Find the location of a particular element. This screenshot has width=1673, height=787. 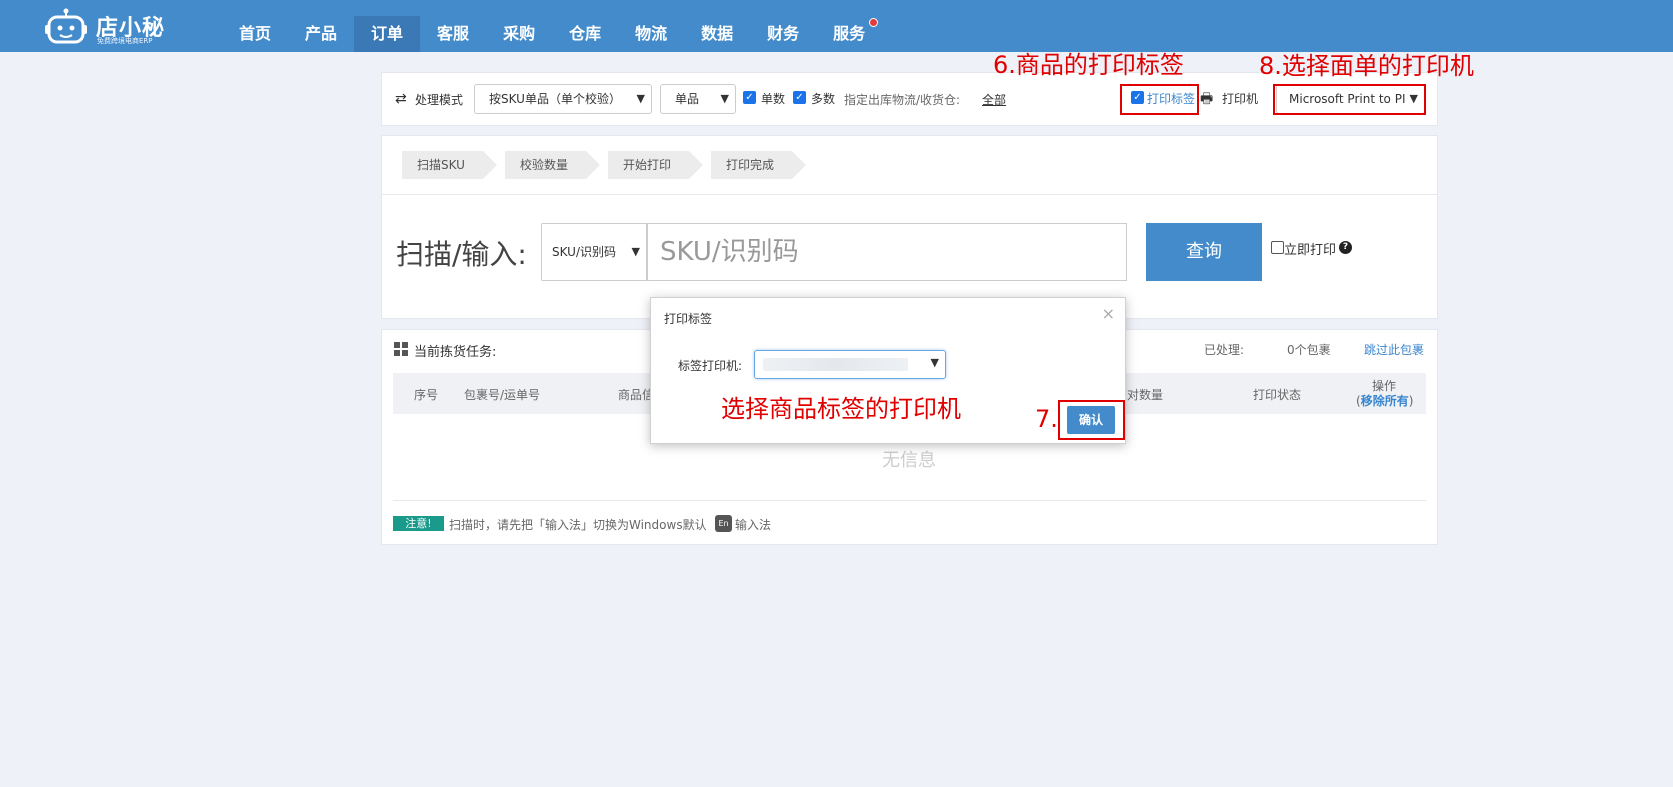

query-button: 查询 is located at coordinates (1204, 252).